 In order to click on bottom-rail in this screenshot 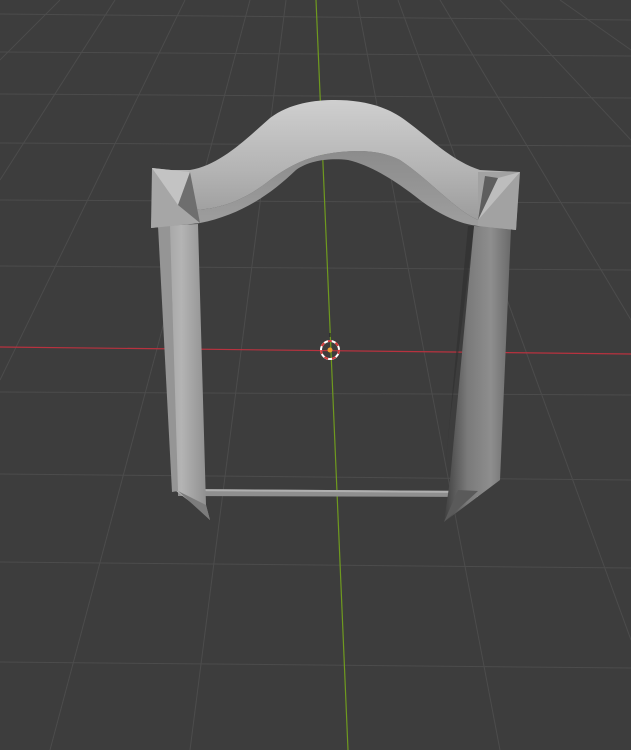, I will do `click(328, 493)`.